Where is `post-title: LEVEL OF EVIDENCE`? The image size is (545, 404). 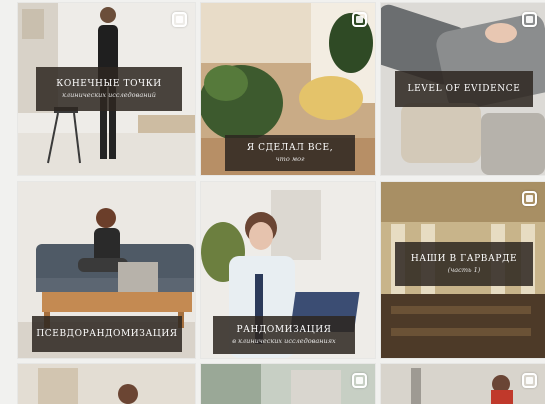
post-title: LEVEL OF EVIDENCE is located at coordinates (464, 88).